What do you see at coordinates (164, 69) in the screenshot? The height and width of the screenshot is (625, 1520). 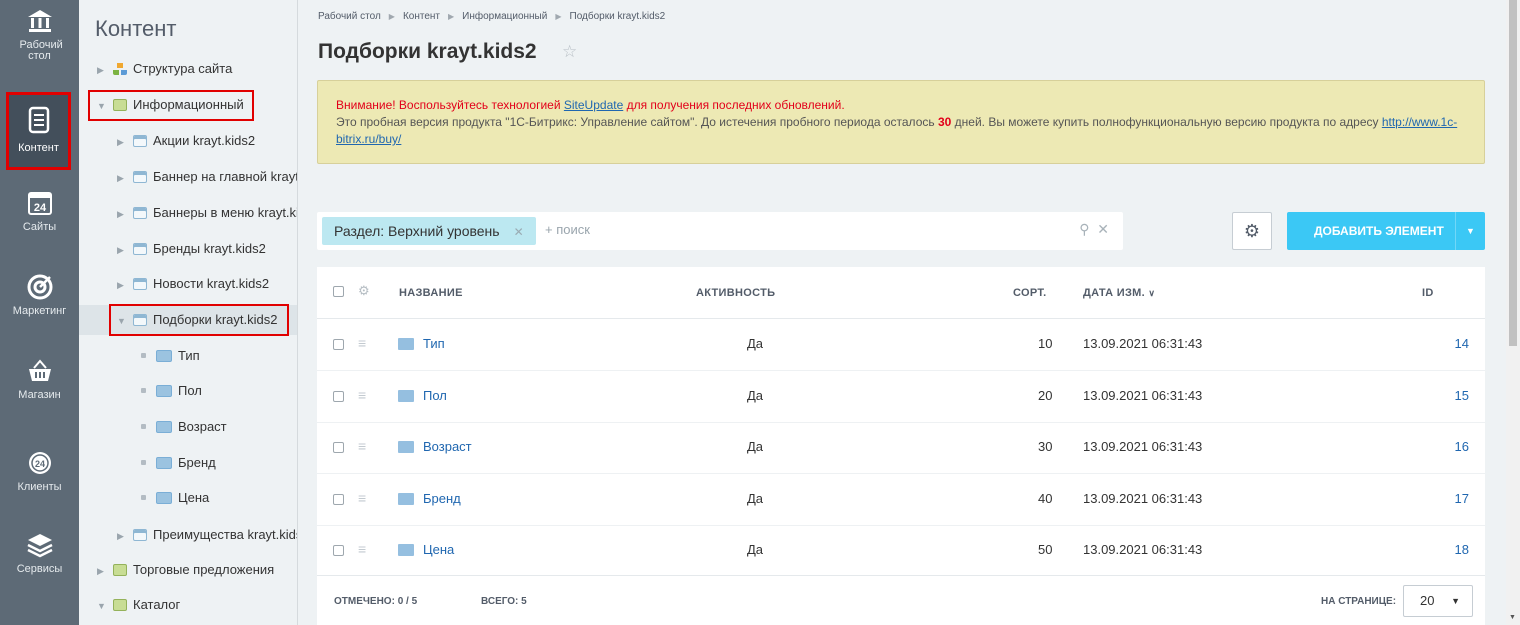 I see `tree-item-site-structure: ▶ Структура сайта` at bounding box center [164, 69].